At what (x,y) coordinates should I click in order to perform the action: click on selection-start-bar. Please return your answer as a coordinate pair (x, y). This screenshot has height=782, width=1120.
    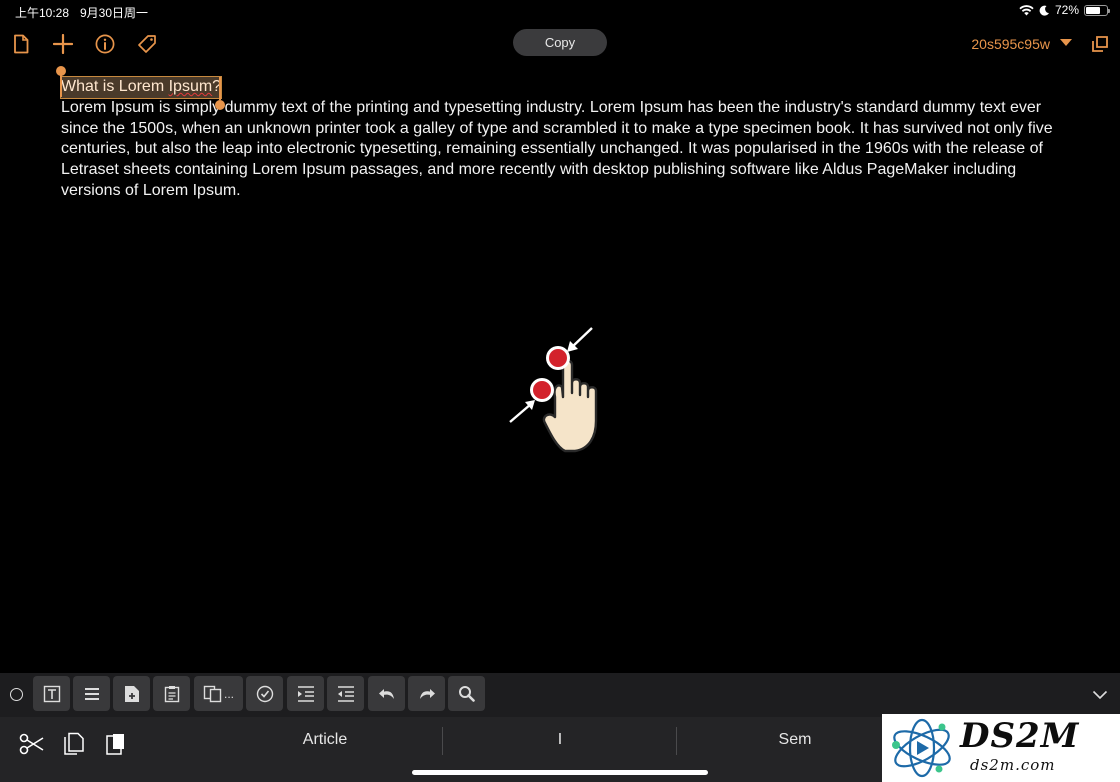
    Looking at the image, I should click on (61, 85).